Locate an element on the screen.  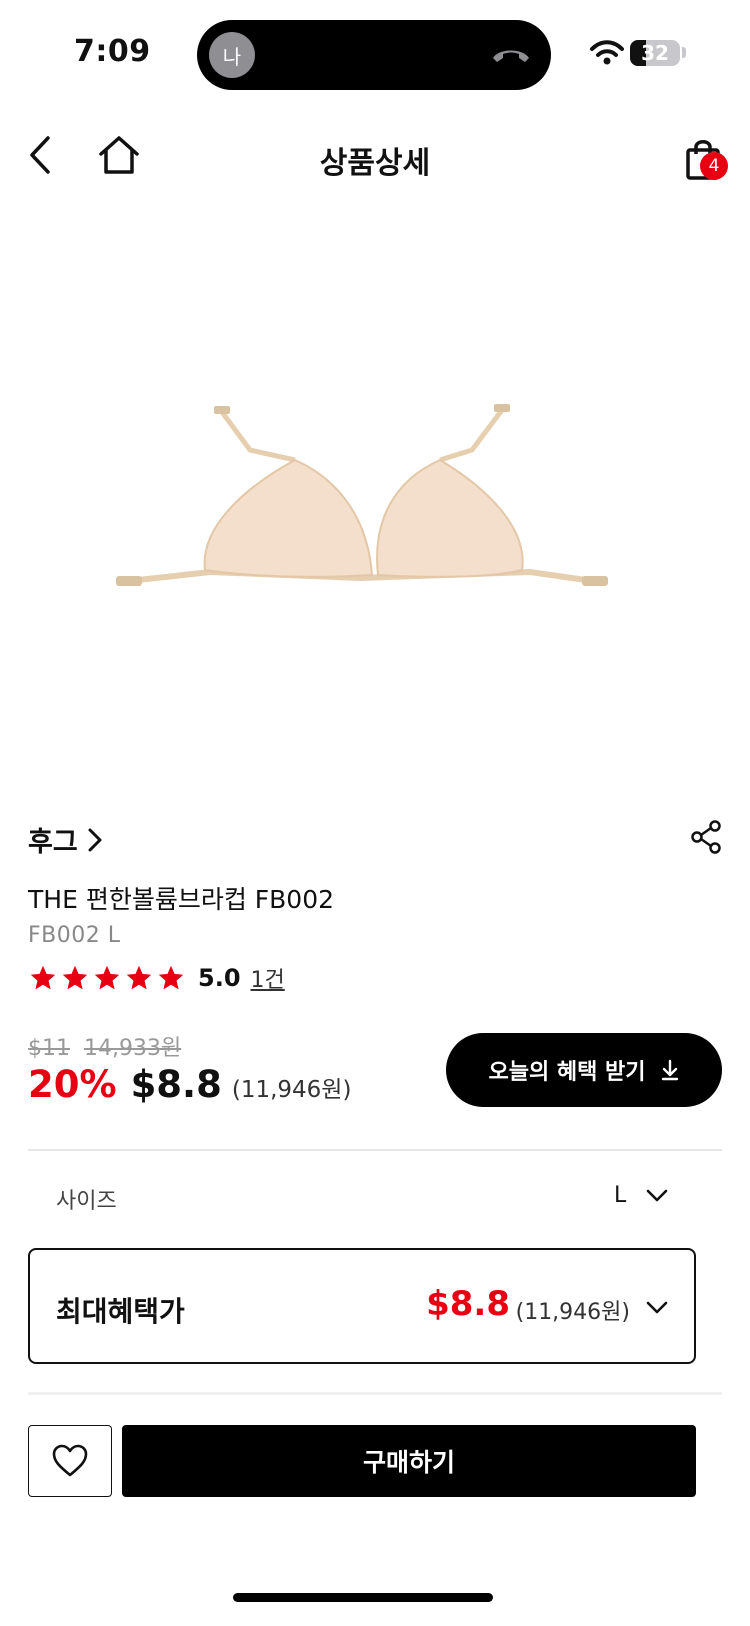
wishlist-button is located at coordinates (70, 1461).